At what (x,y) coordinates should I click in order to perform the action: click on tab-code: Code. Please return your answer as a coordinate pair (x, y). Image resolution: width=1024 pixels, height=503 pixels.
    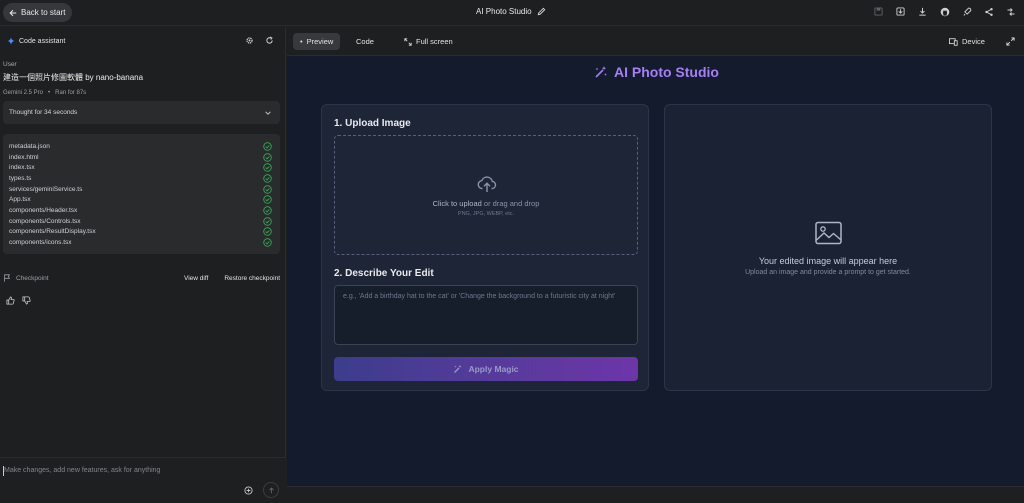
    Looking at the image, I should click on (365, 41).